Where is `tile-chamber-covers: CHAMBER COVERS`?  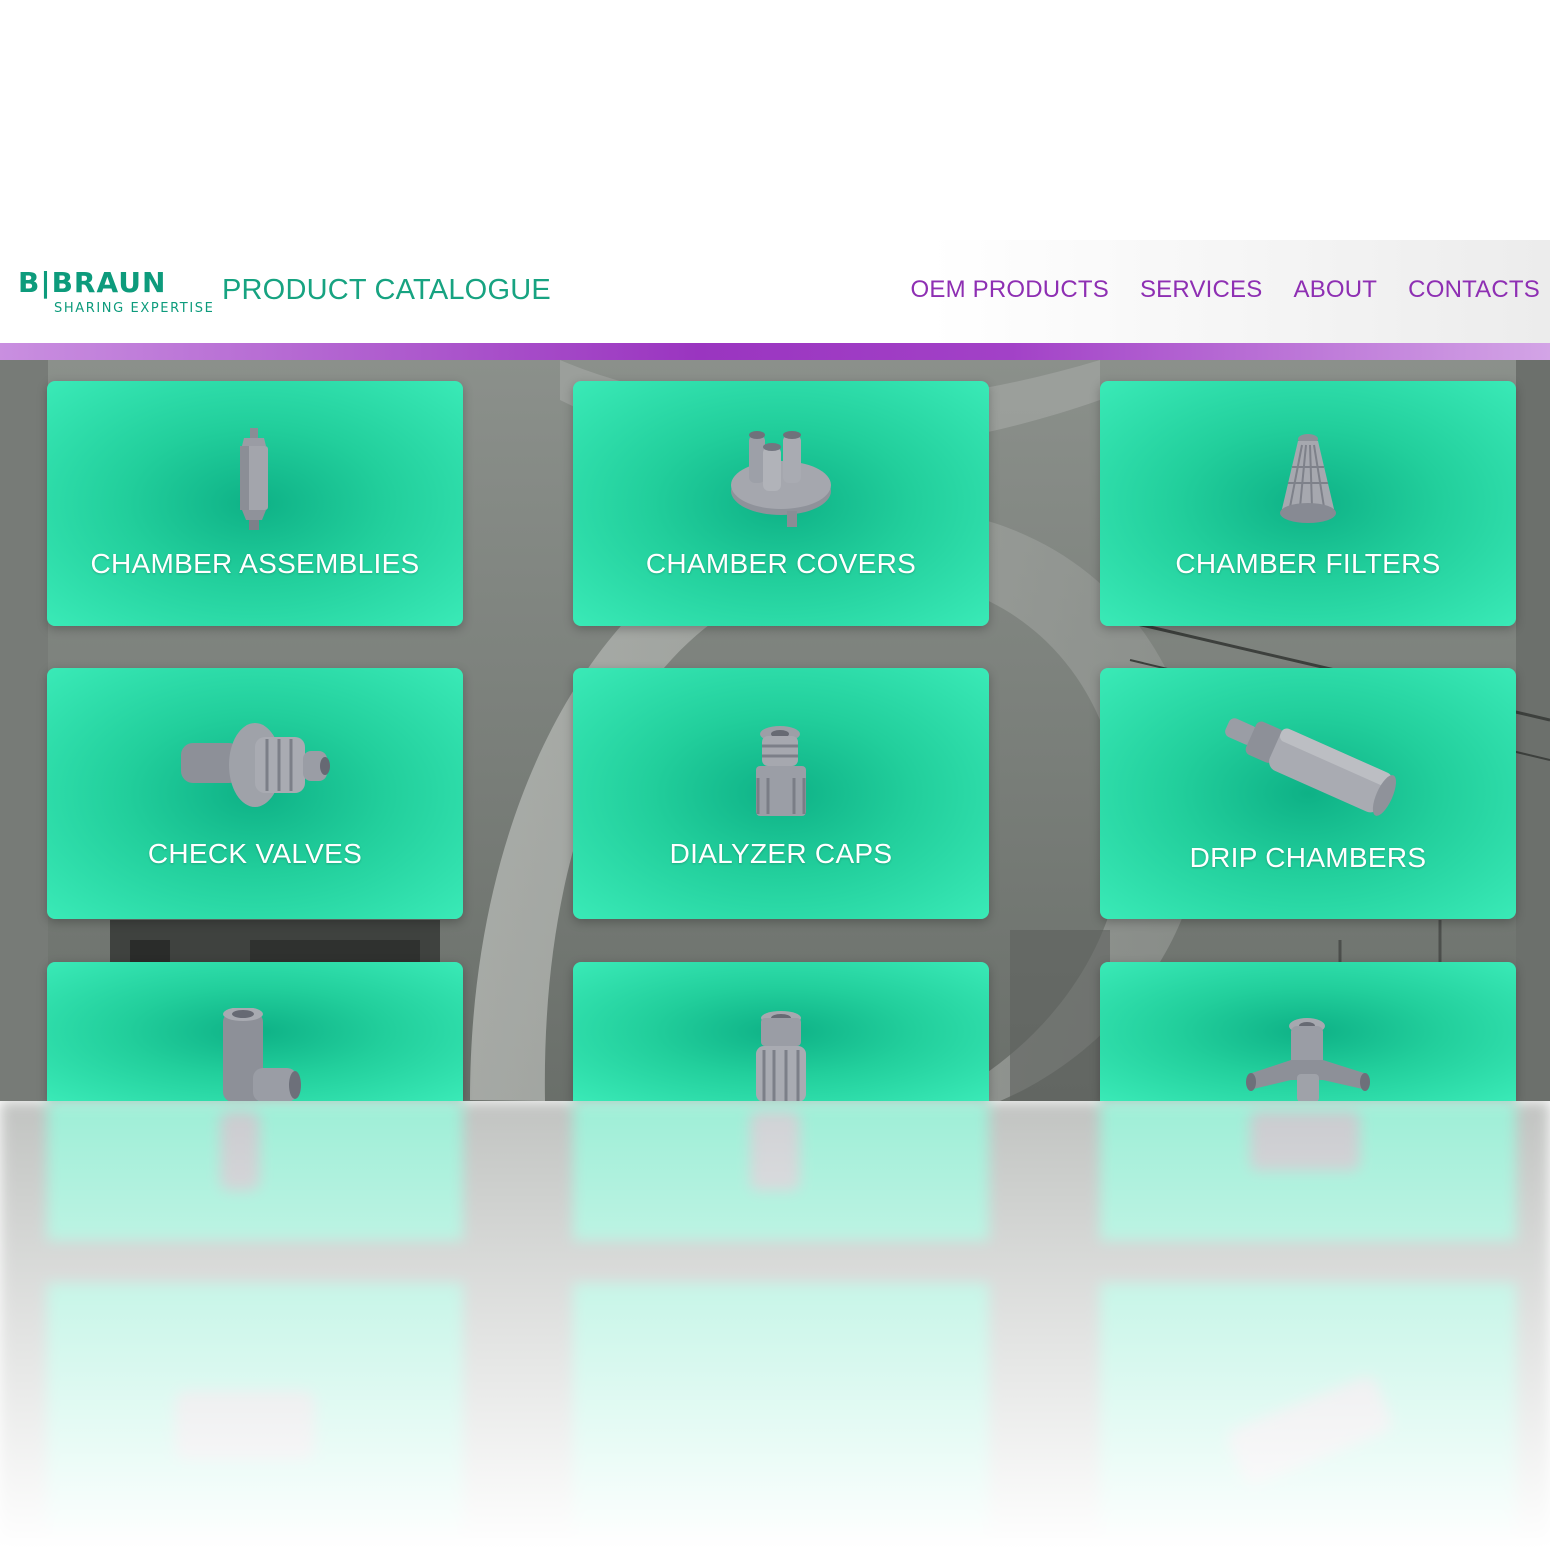 tile-chamber-covers: CHAMBER COVERS is located at coordinates (781, 503).